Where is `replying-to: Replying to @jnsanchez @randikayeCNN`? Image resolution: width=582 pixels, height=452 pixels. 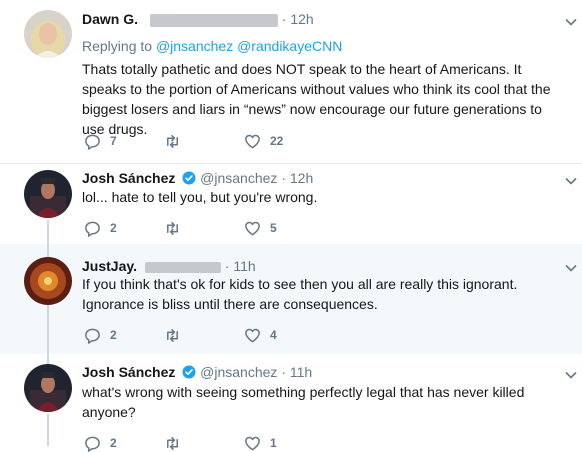
replying-to: Replying to @jnsanchez @randikayeCNN is located at coordinates (212, 46).